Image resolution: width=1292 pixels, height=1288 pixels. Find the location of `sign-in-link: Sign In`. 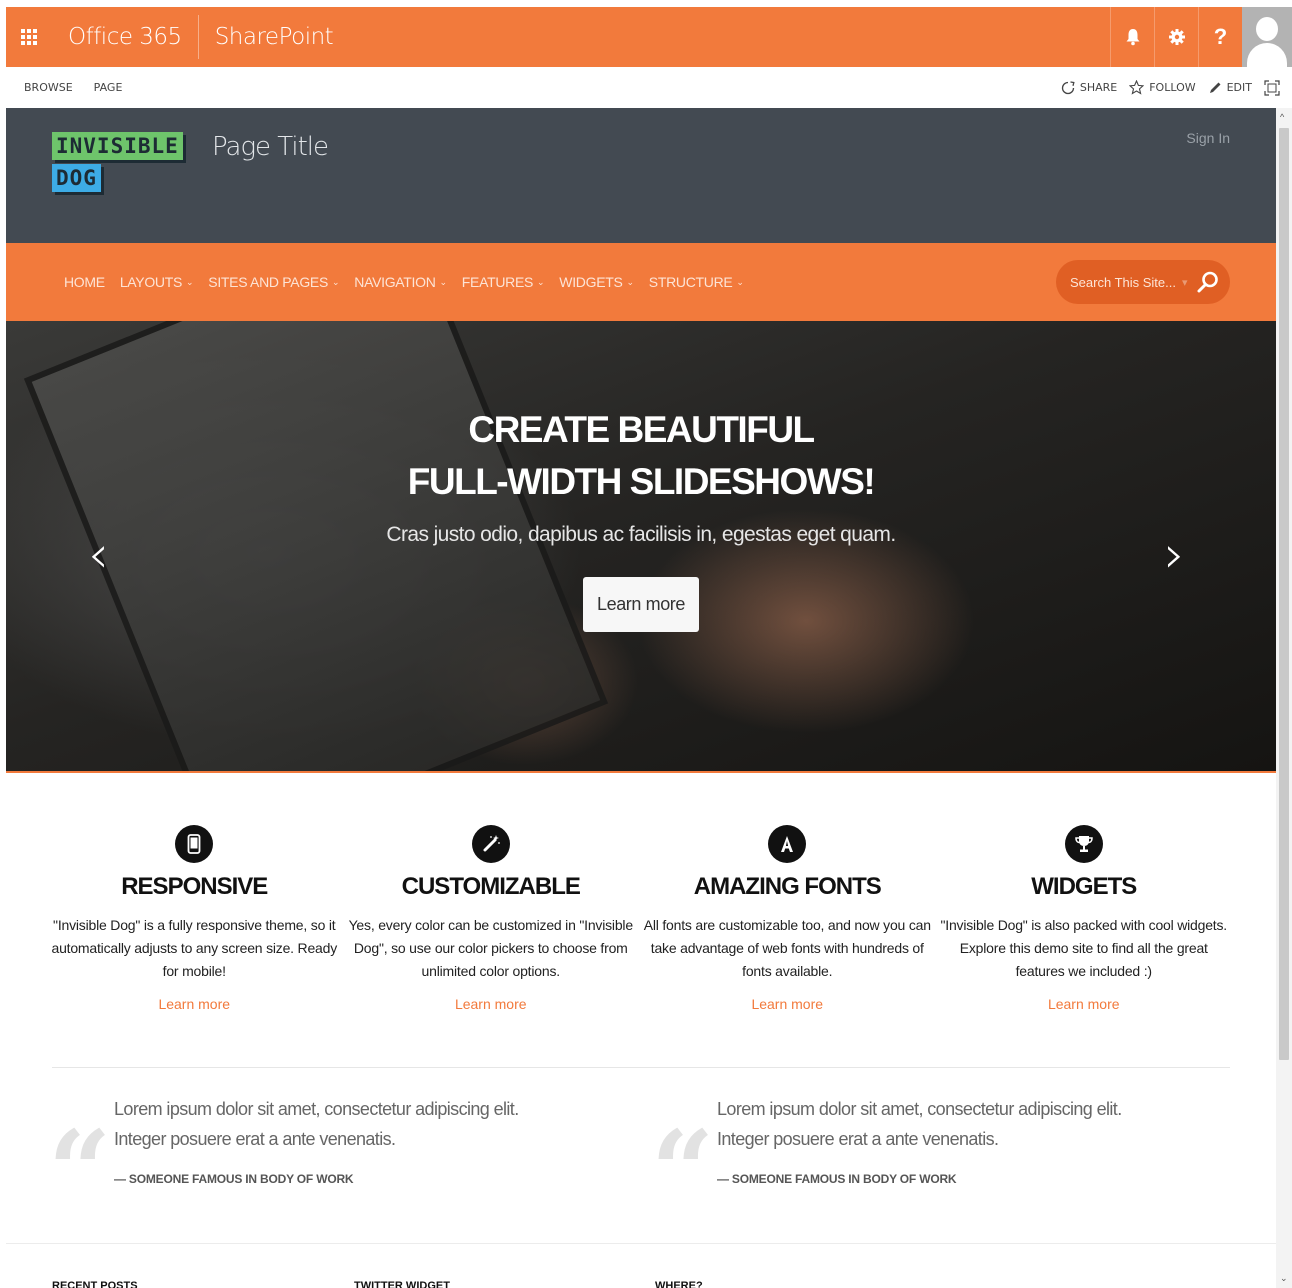

sign-in-link: Sign In is located at coordinates (1208, 138).